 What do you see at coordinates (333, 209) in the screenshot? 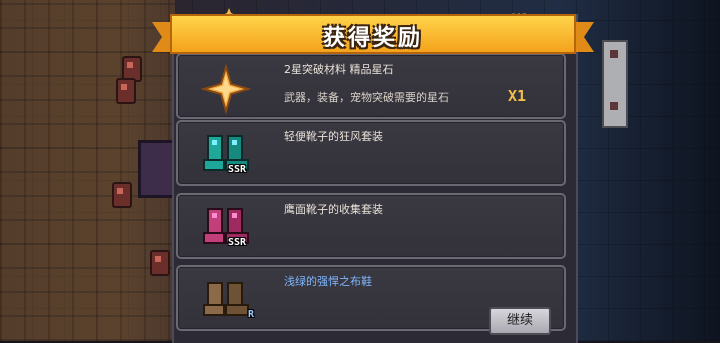
I see `reward-name: 鹰面靴子的收集套装` at bounding box center [333, 209].